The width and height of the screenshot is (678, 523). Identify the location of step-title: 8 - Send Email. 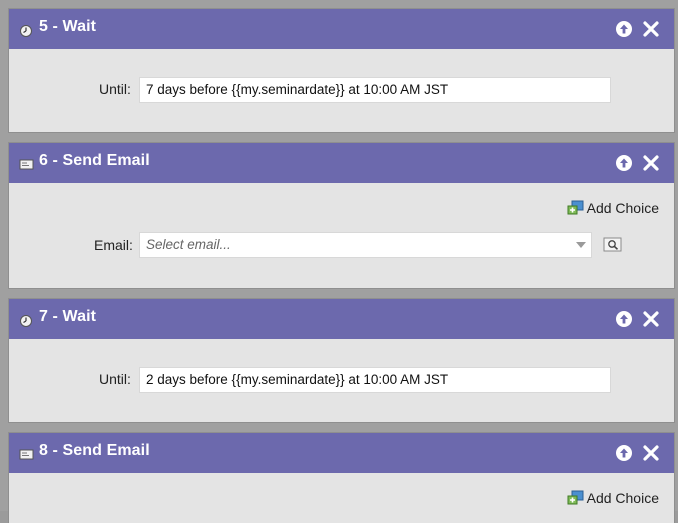
(94, 450).